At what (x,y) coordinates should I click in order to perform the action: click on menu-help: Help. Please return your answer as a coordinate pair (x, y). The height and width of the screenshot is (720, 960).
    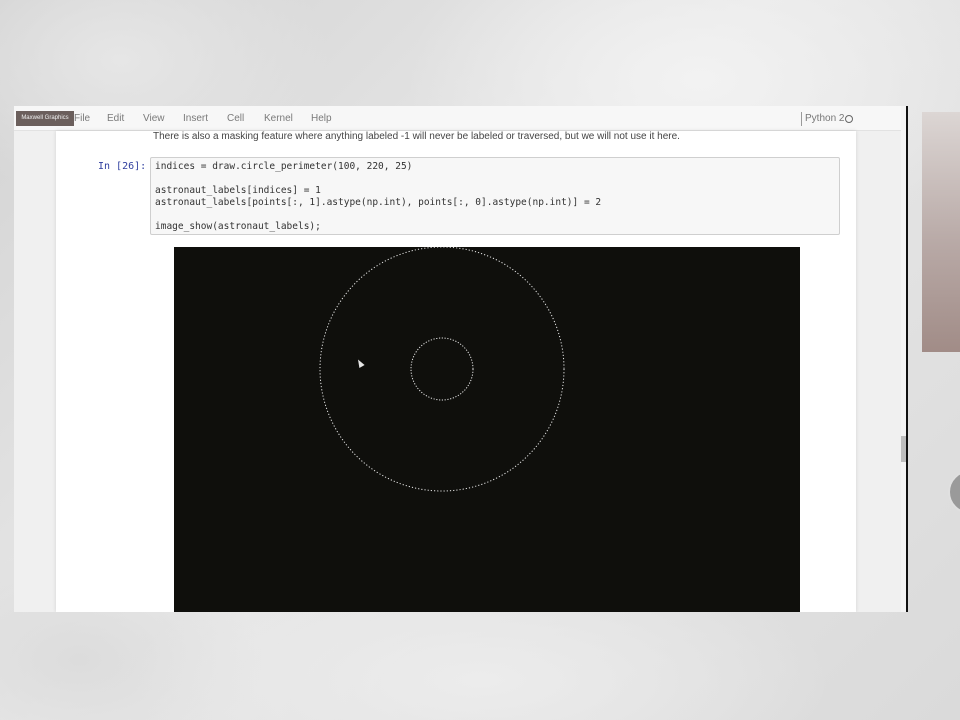
    Looking at the image, I should click on (321, 118).